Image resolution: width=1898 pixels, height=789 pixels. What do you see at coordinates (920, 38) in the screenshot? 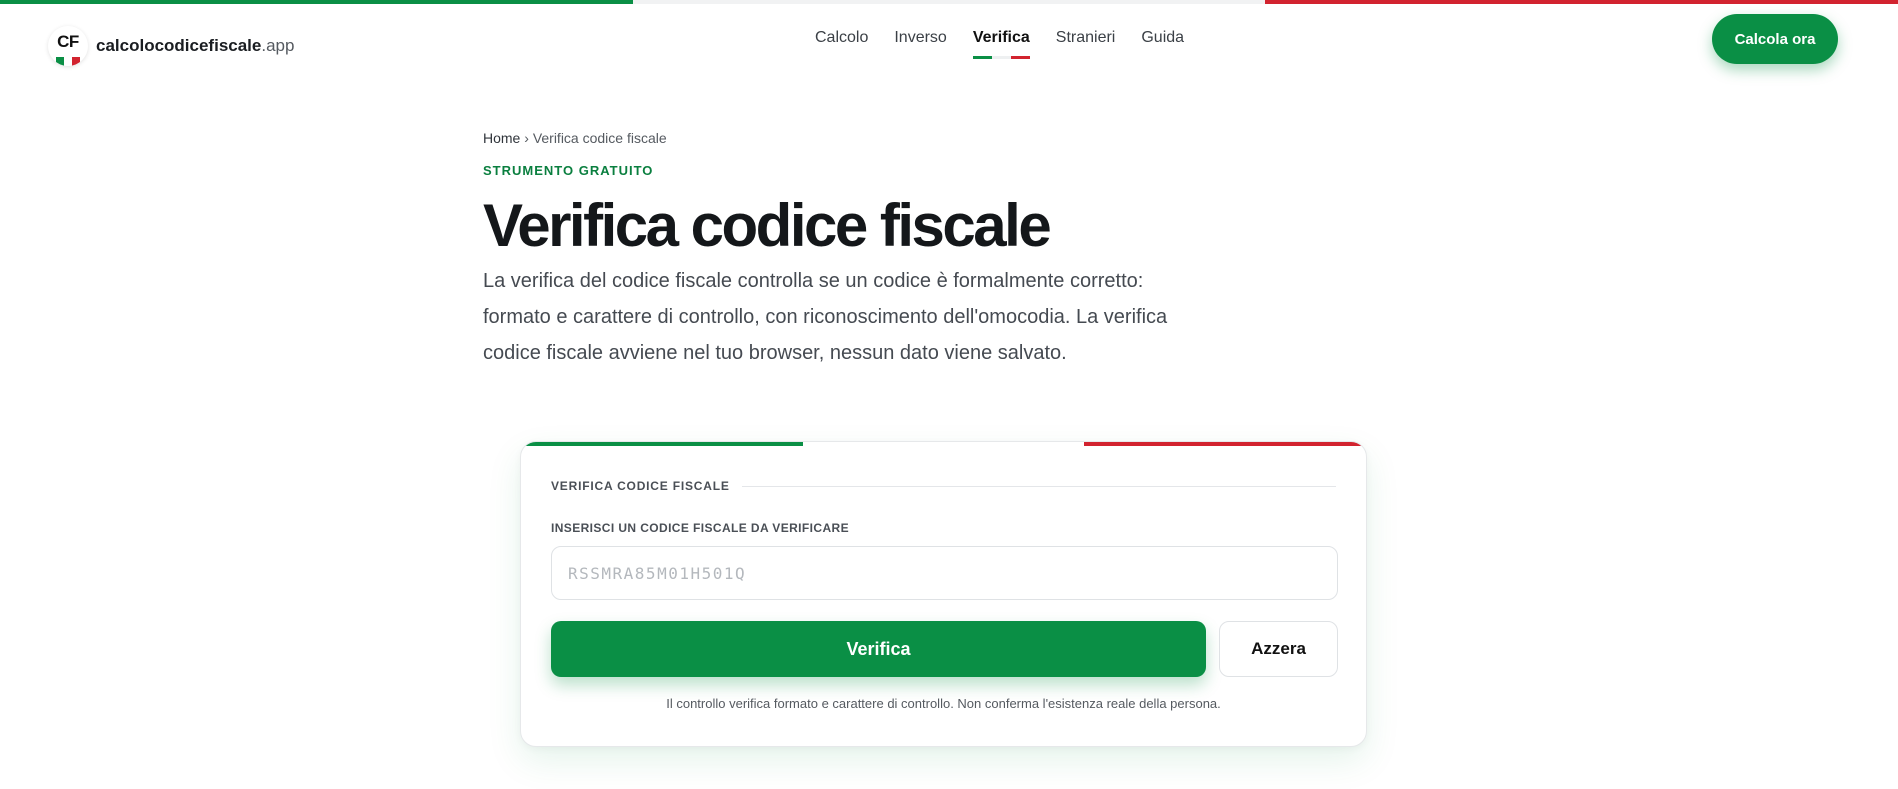
I see `nav-item-inverso: Inverso` at bounding box center [920, 38].